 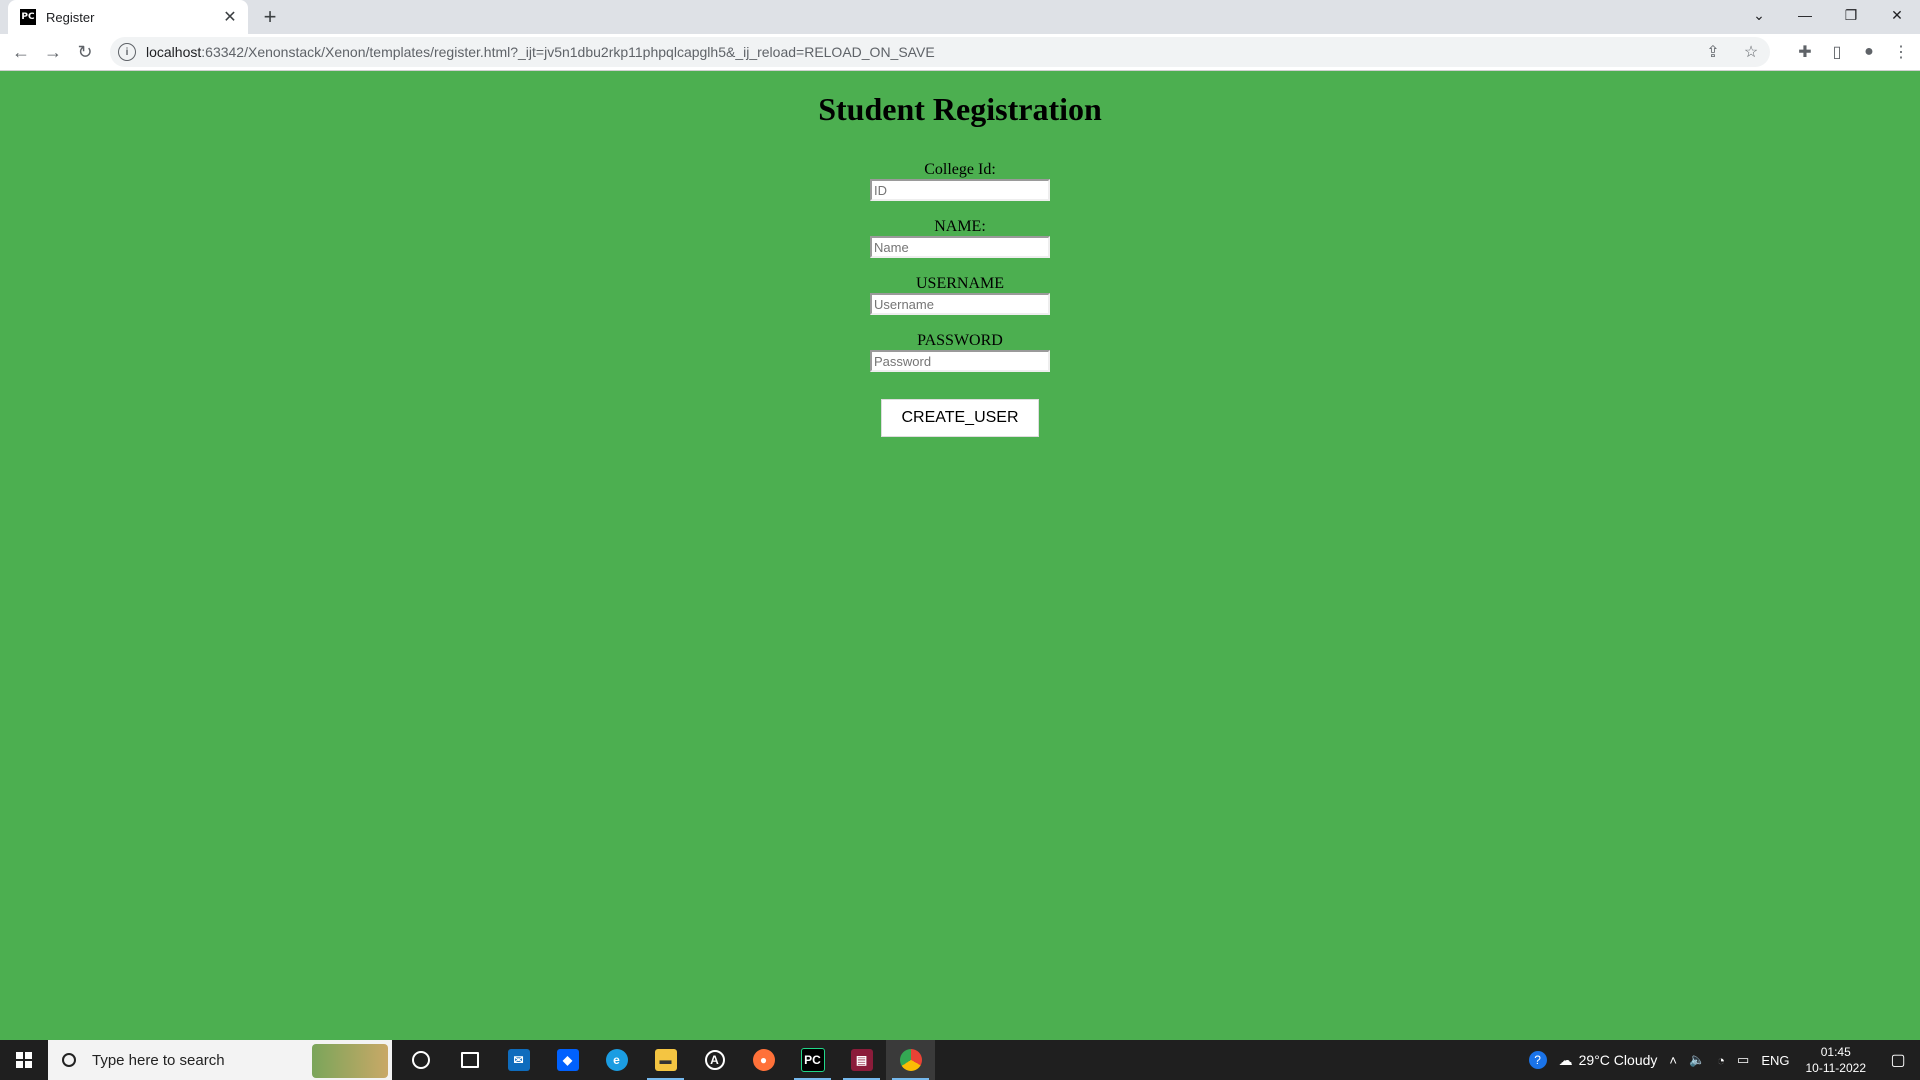 I want to click on notifications-icon: ▢, so click(x=1898, y=1060).